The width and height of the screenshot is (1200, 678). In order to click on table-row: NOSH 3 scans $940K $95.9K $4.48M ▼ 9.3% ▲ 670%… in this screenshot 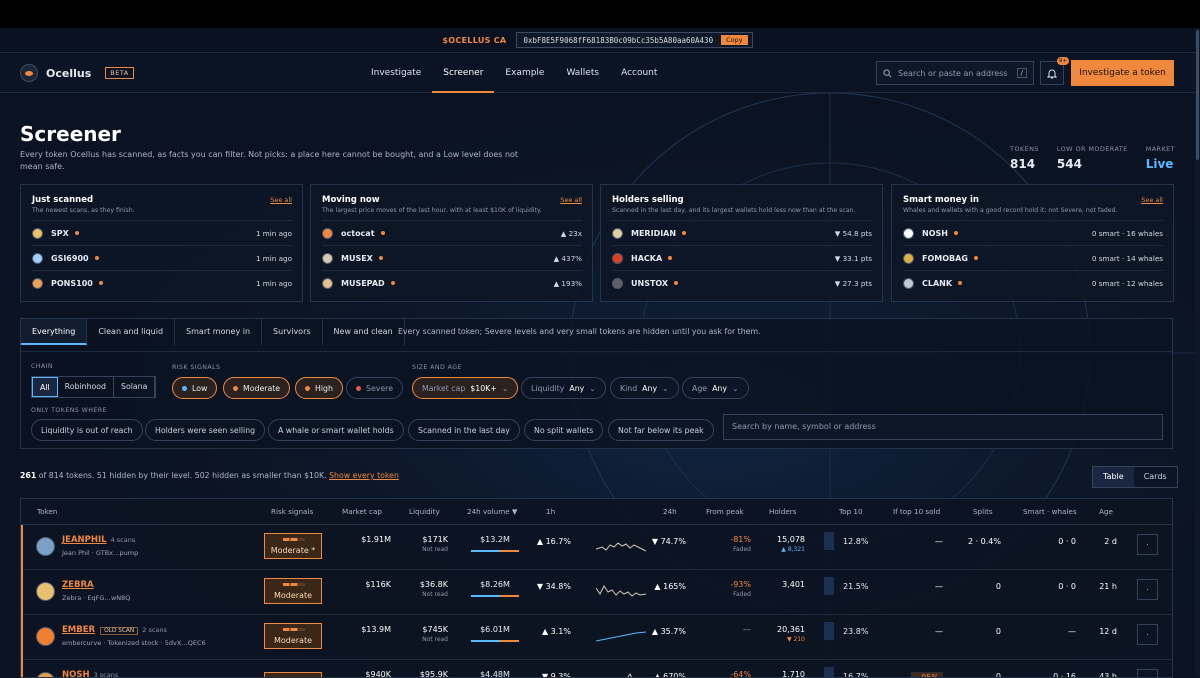, I will do `click(596, 669)`.